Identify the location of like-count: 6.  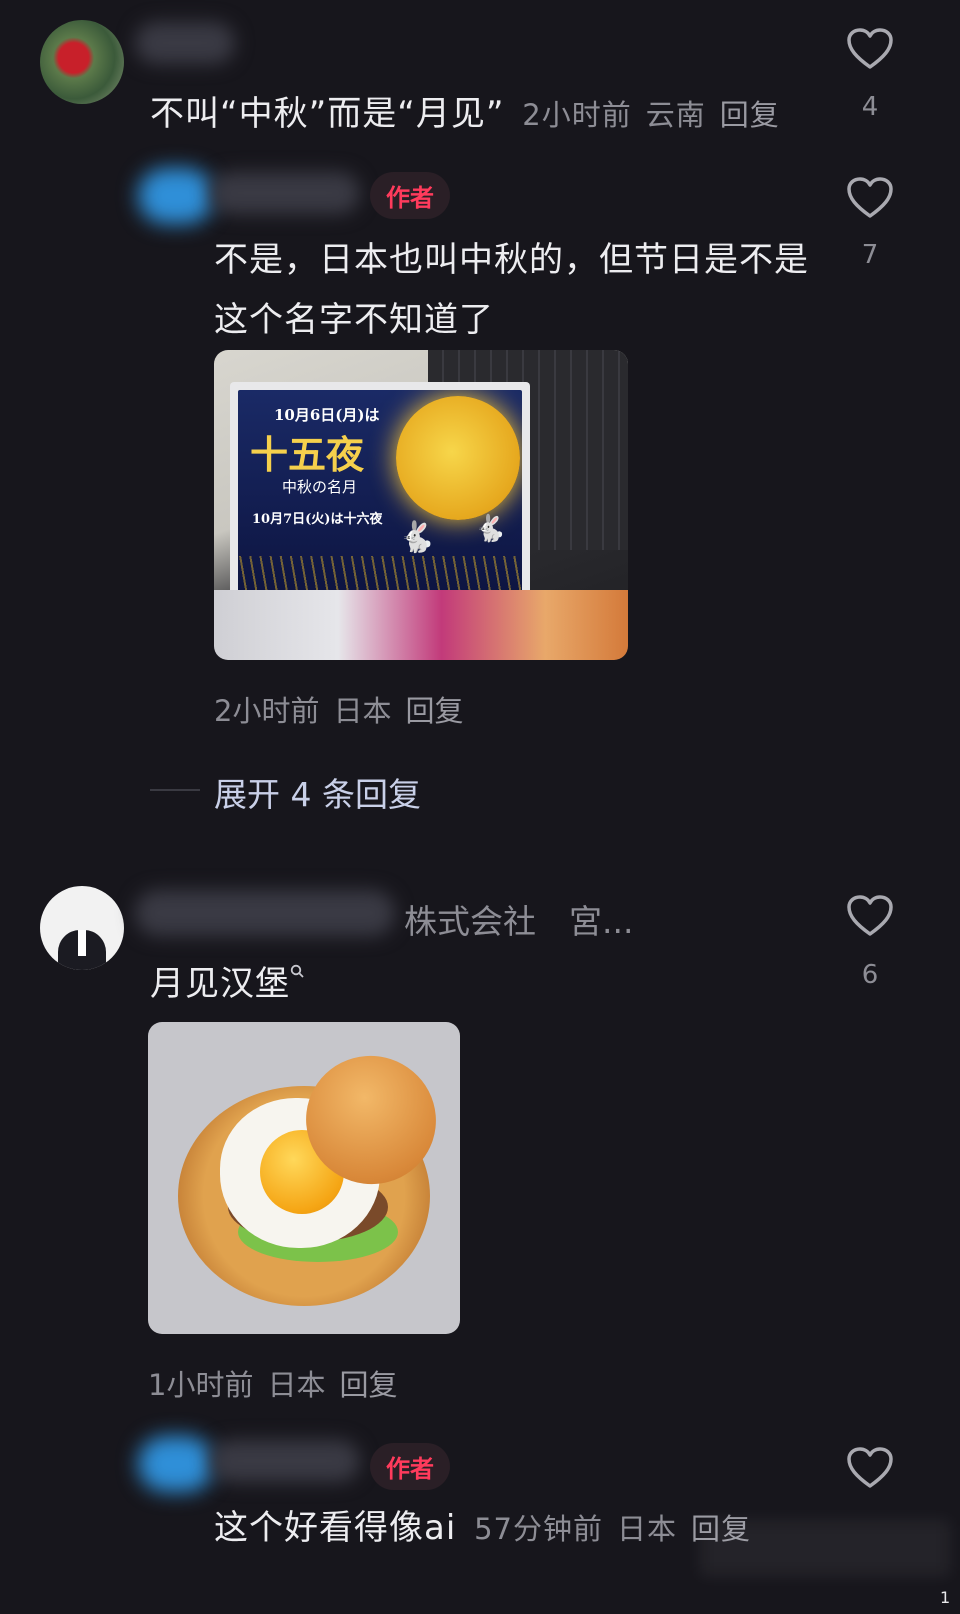
(870, 975).